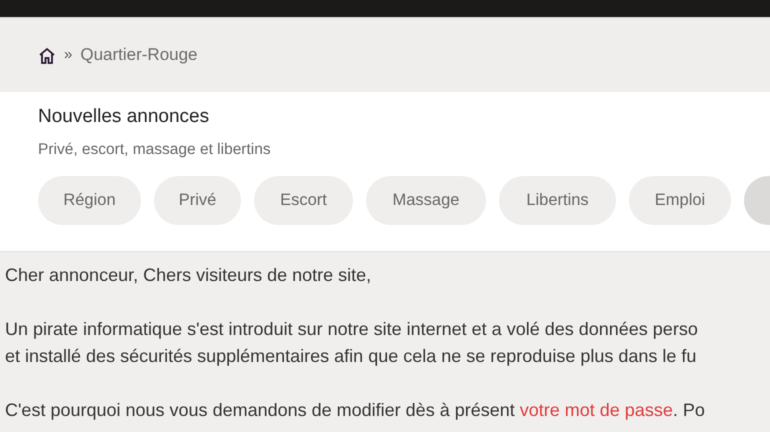 The image size is (770, 432). I want to click on message-paragraph: C'est pourquoi nous vous demandons de modifier dès à présent votre mot de passe. Po, so click(355, 410).